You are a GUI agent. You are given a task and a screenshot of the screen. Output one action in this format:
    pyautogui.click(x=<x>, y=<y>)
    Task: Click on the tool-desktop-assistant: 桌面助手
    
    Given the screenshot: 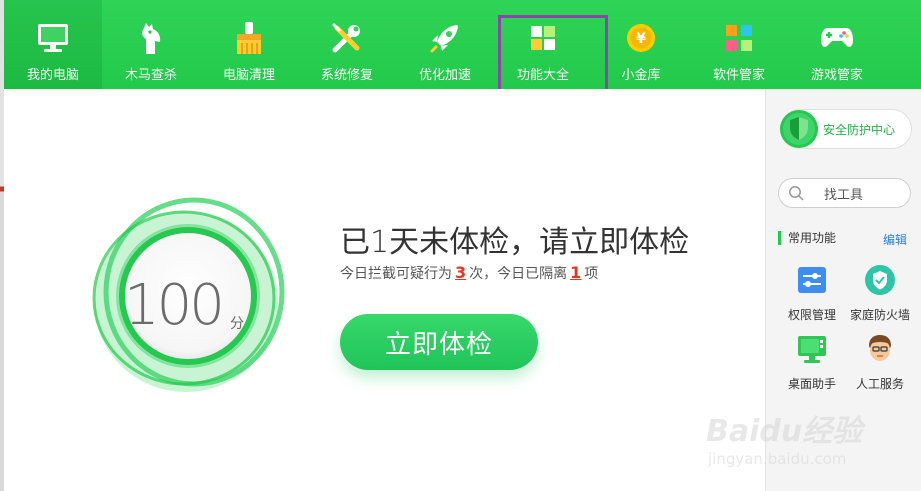 What is the action you would take?
    pyautogui.click(x=812, y=362)
    